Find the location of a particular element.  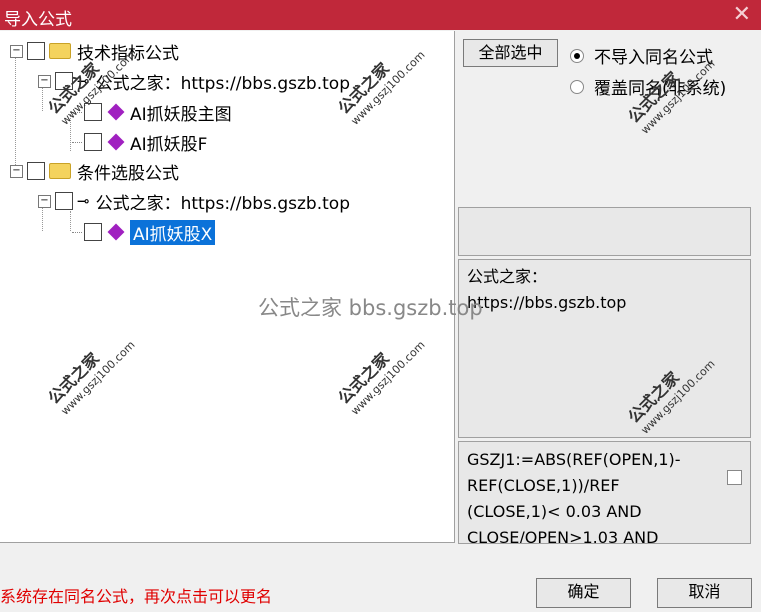

info-panel: 公式之家： https://bbs.gszb.top is located at coordinates (604, 348).